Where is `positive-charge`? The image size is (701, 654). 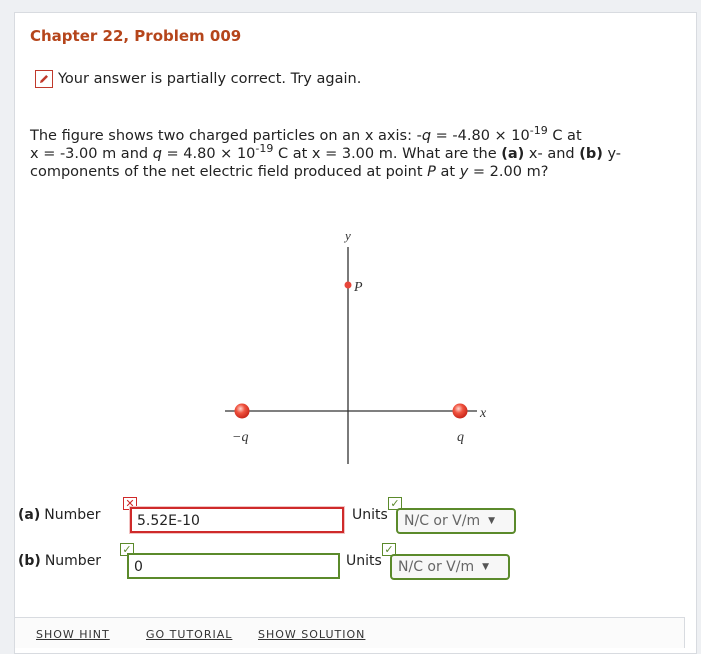
positive-charge is located at coordinates (460, 411).